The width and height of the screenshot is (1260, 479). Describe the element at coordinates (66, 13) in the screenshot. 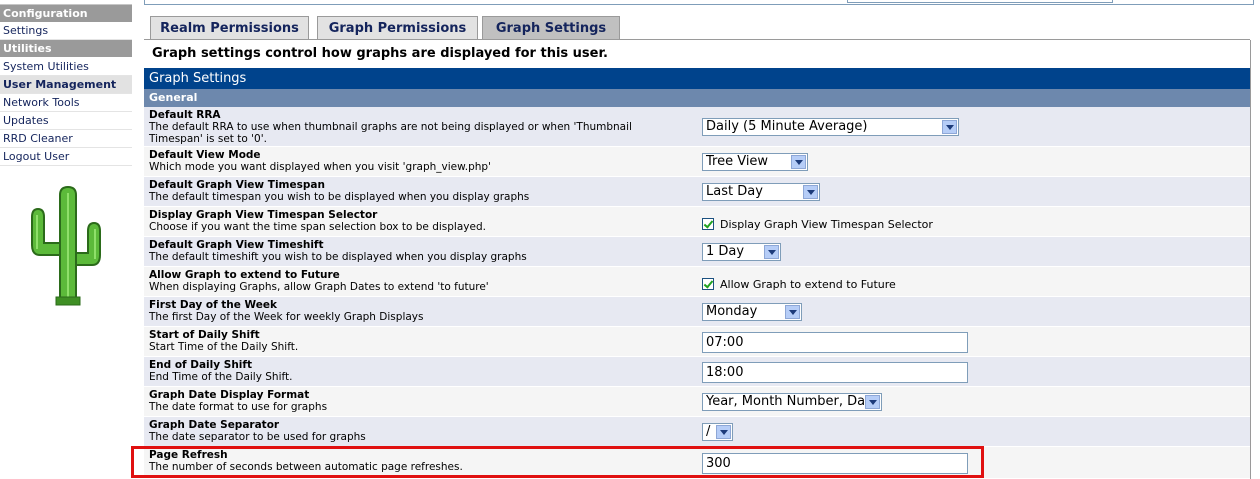

I see `sidebar-heading-configuration: Configuration` at that location.